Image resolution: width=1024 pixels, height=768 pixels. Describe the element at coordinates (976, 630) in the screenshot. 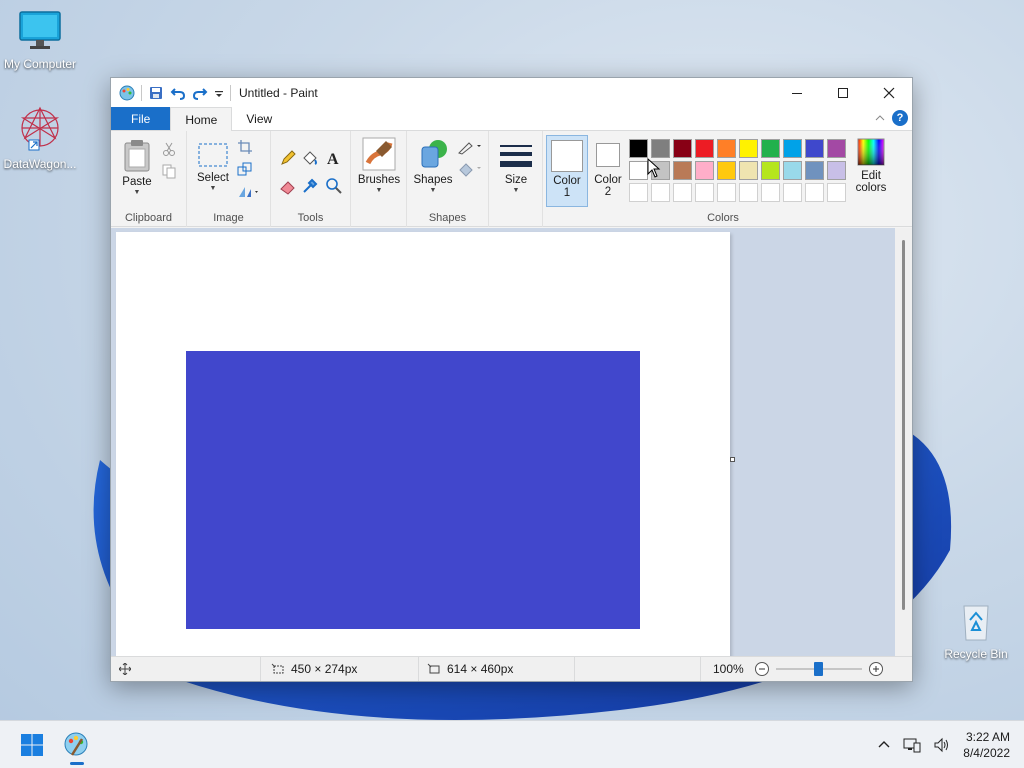

I see `desktop-icon-recycle-bin: Recycle Bin` at that location.